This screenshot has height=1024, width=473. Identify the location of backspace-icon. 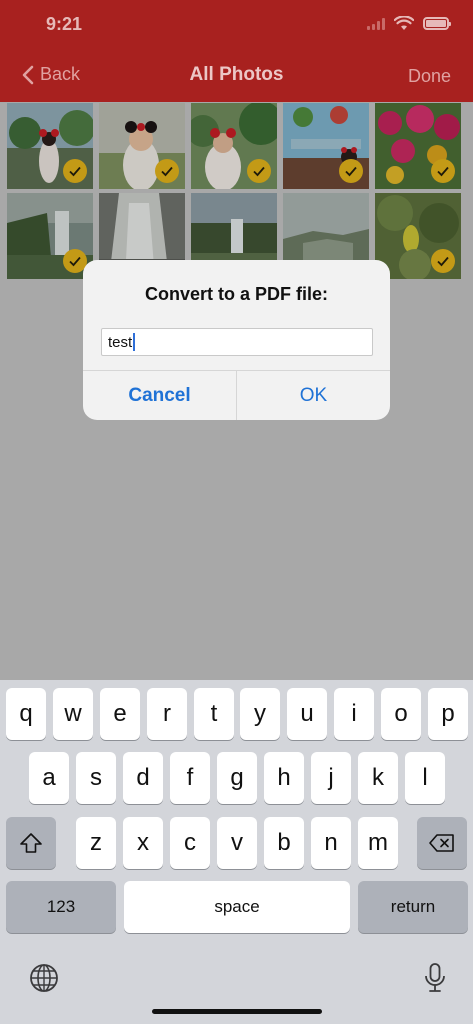
(441, 843).